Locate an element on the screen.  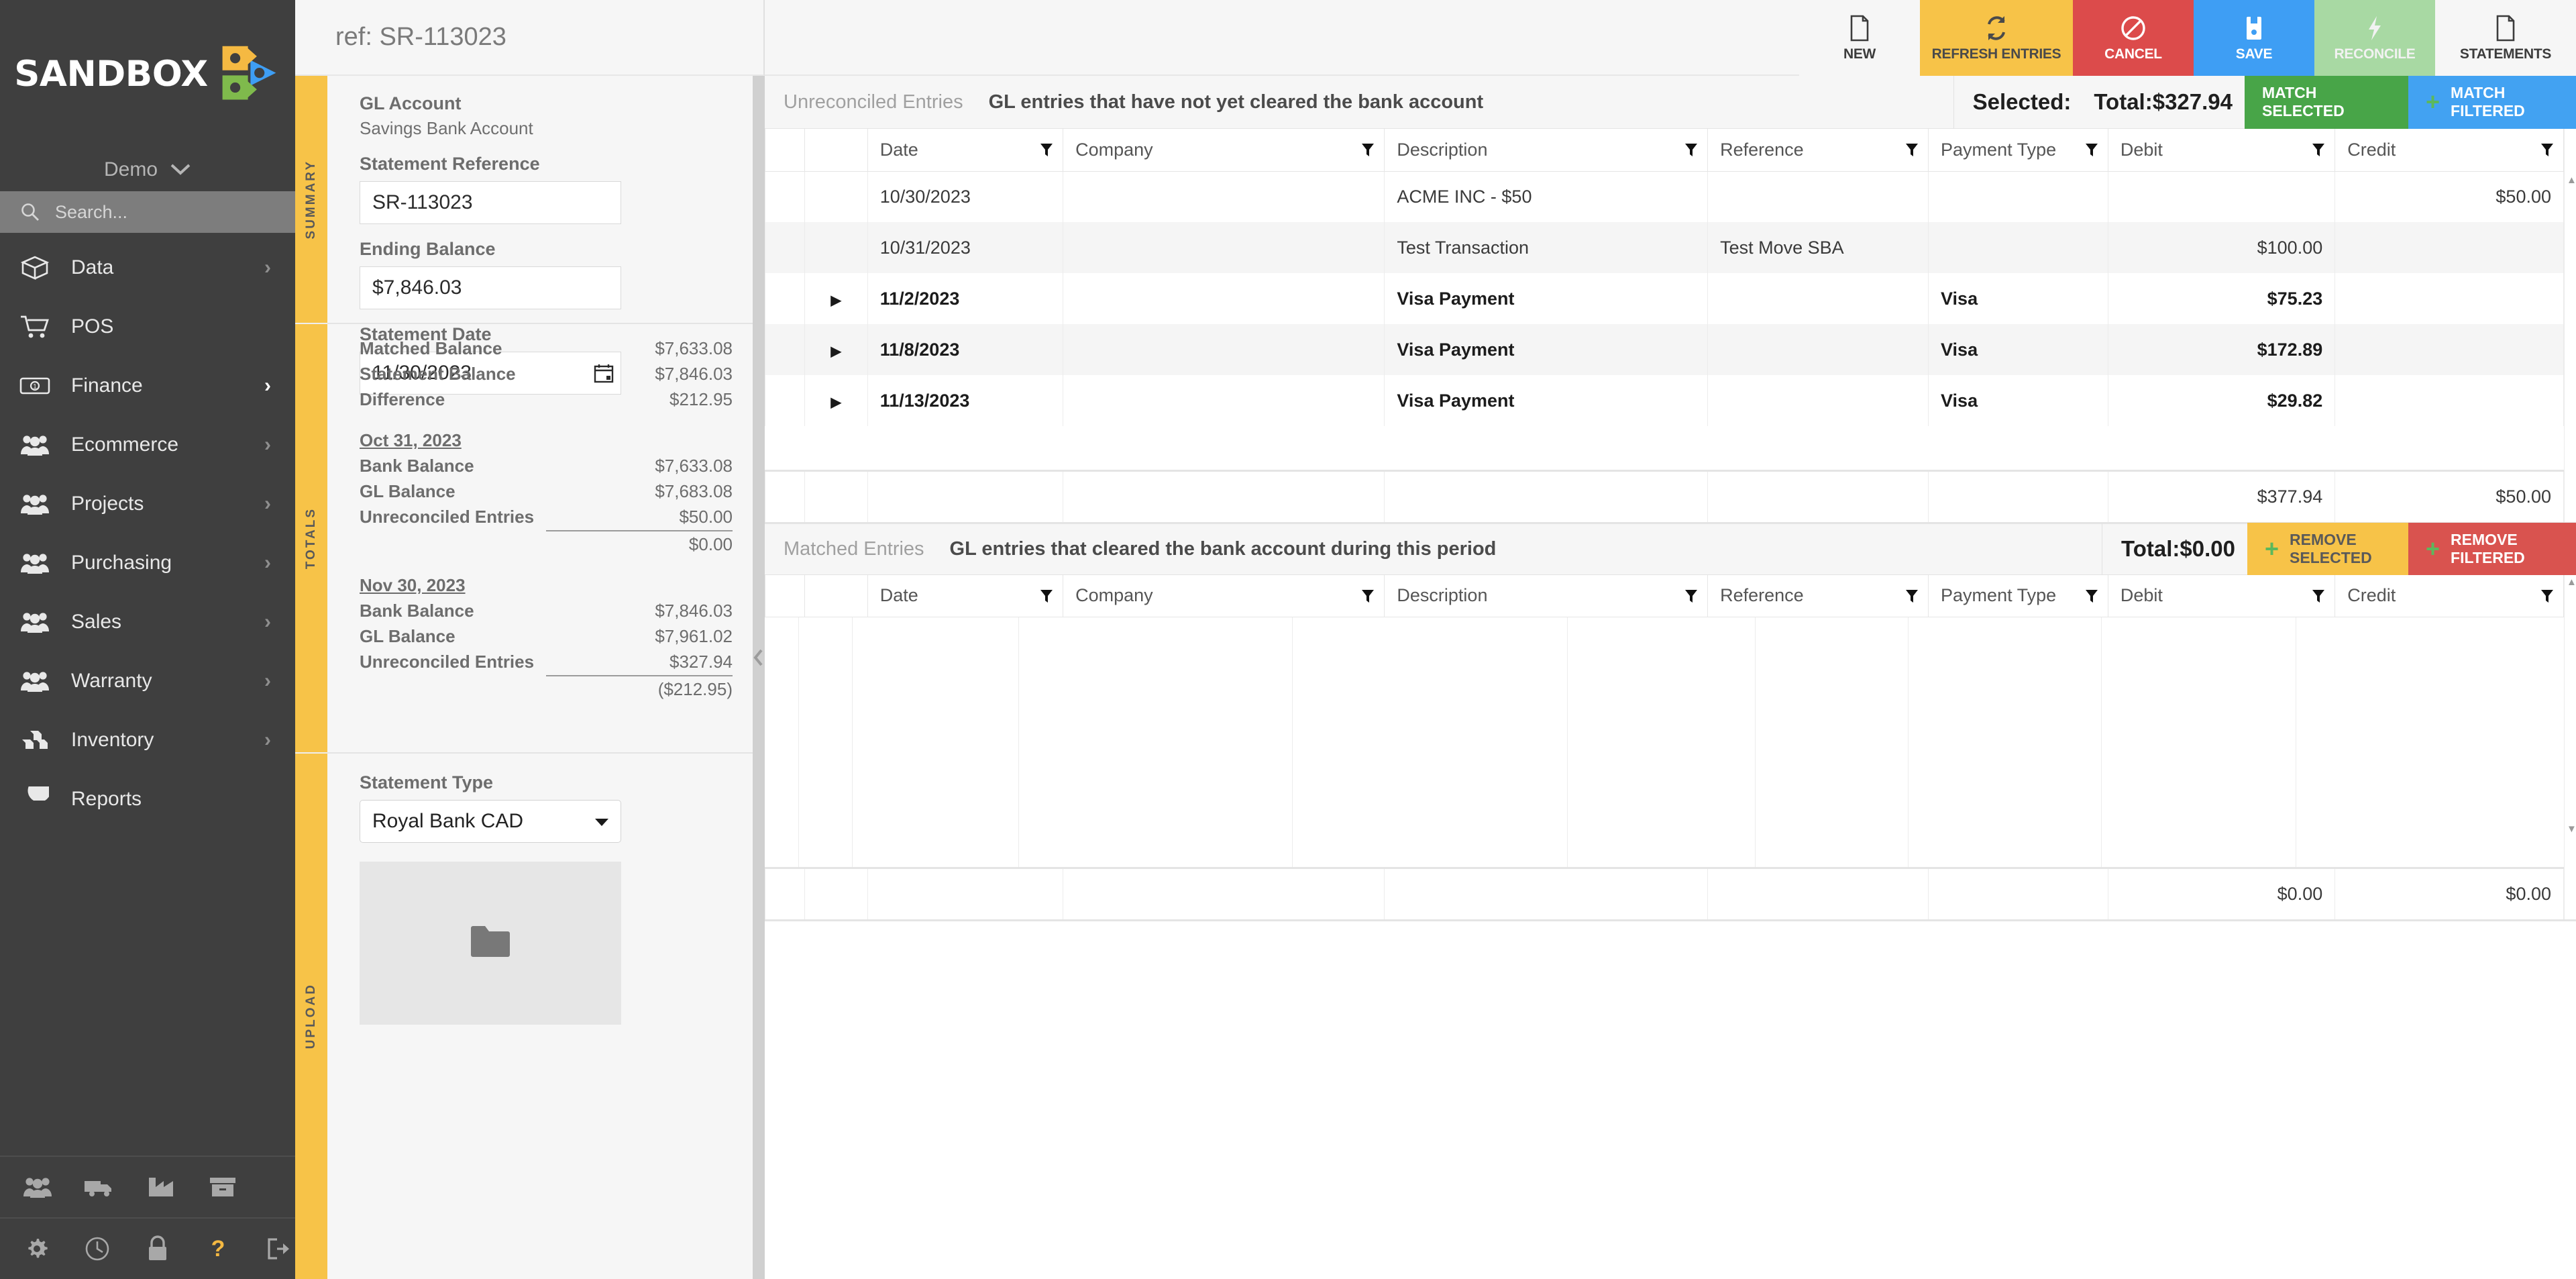
table-row: 10/30/2023 ACME INC - $50 $50.00 is located at coordinates (1664, 196).